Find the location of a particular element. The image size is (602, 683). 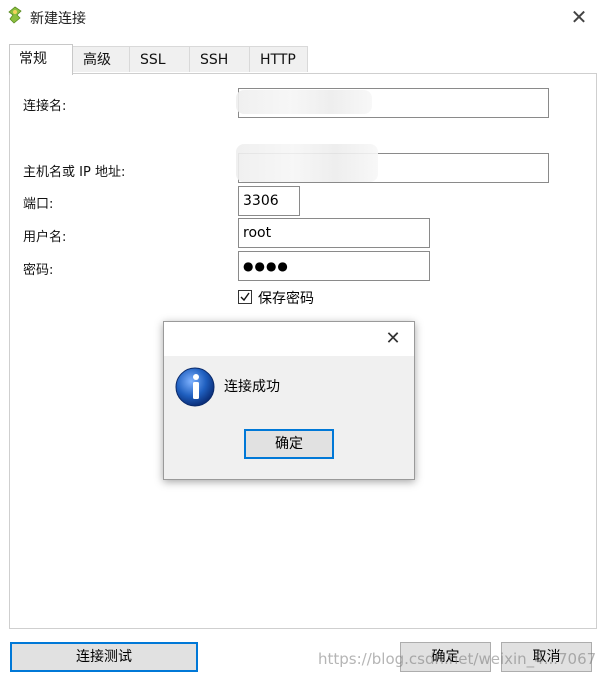

dialog-ok-button: 确定 is located at coordinates (289, 444).